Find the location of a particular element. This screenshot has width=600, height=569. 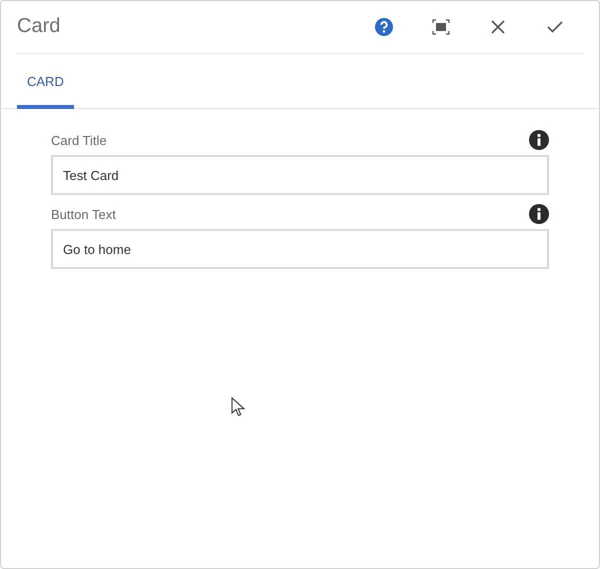

field-label: Card Title is located at coordinates (79, 140).